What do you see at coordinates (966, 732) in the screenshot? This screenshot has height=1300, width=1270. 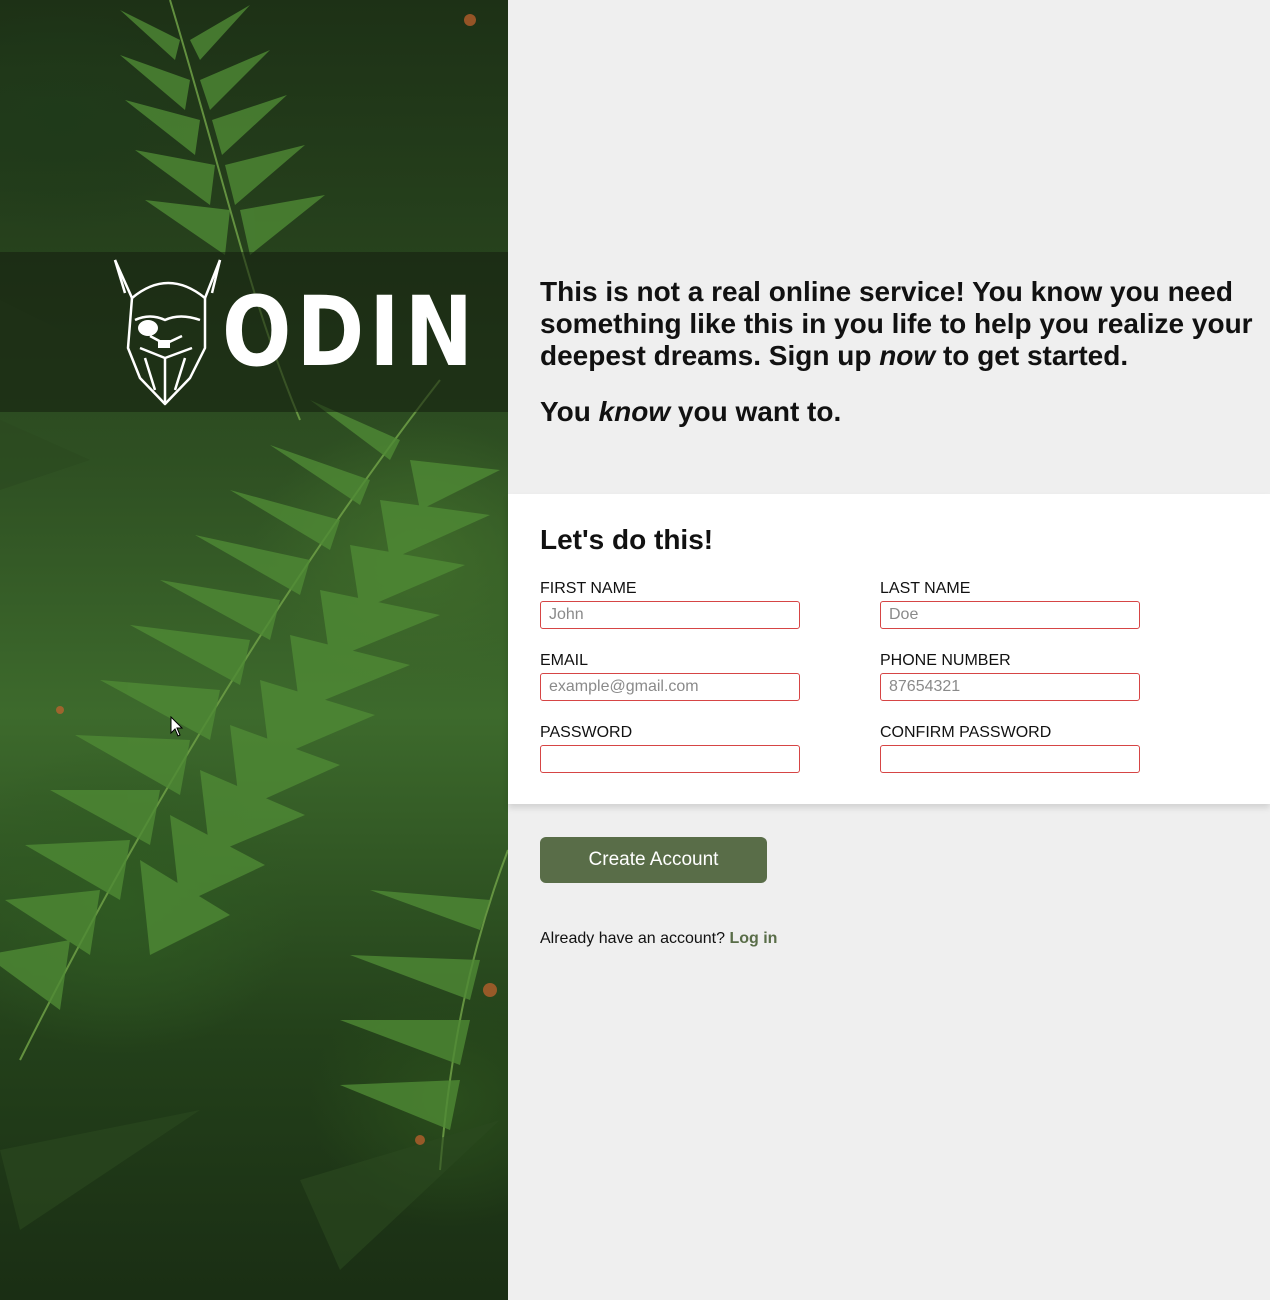 I see `confirm-password-label: CONFIRM PASSWORD` at bounding box center [966, 732].